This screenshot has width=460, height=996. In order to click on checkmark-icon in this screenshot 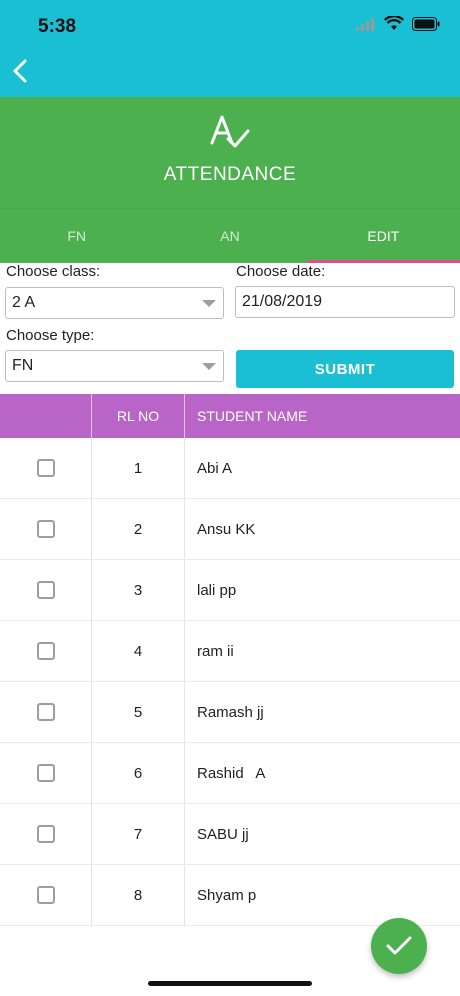, I will do `click(399, 945)`.